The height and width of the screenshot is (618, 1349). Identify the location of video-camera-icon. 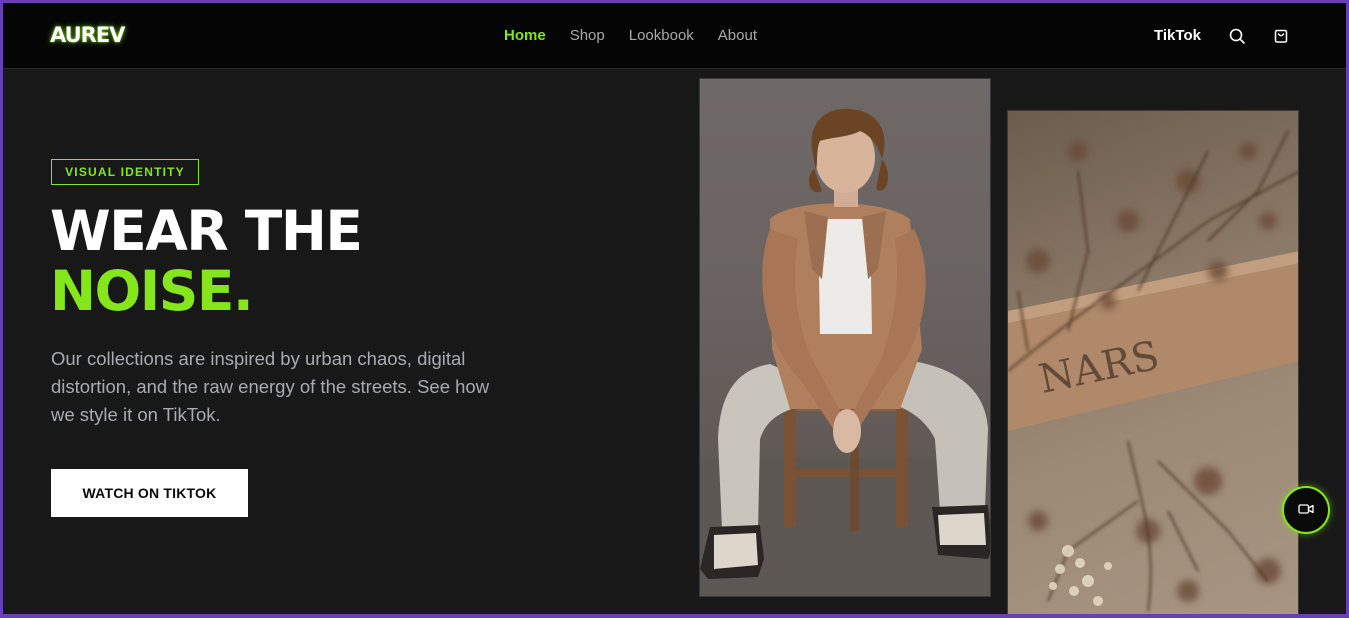
(1306, 510).